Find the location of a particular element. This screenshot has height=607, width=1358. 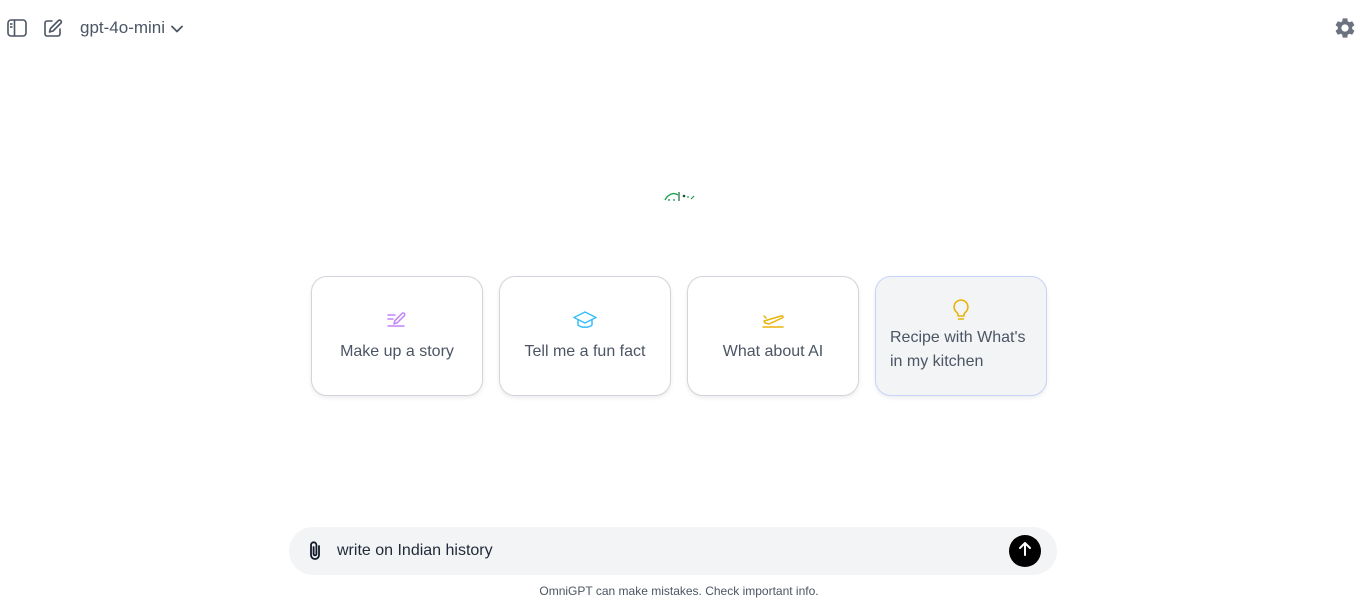

suggestion-card-recipe: Recipe with What's in my kitchen is located at coordinates (961, 336).